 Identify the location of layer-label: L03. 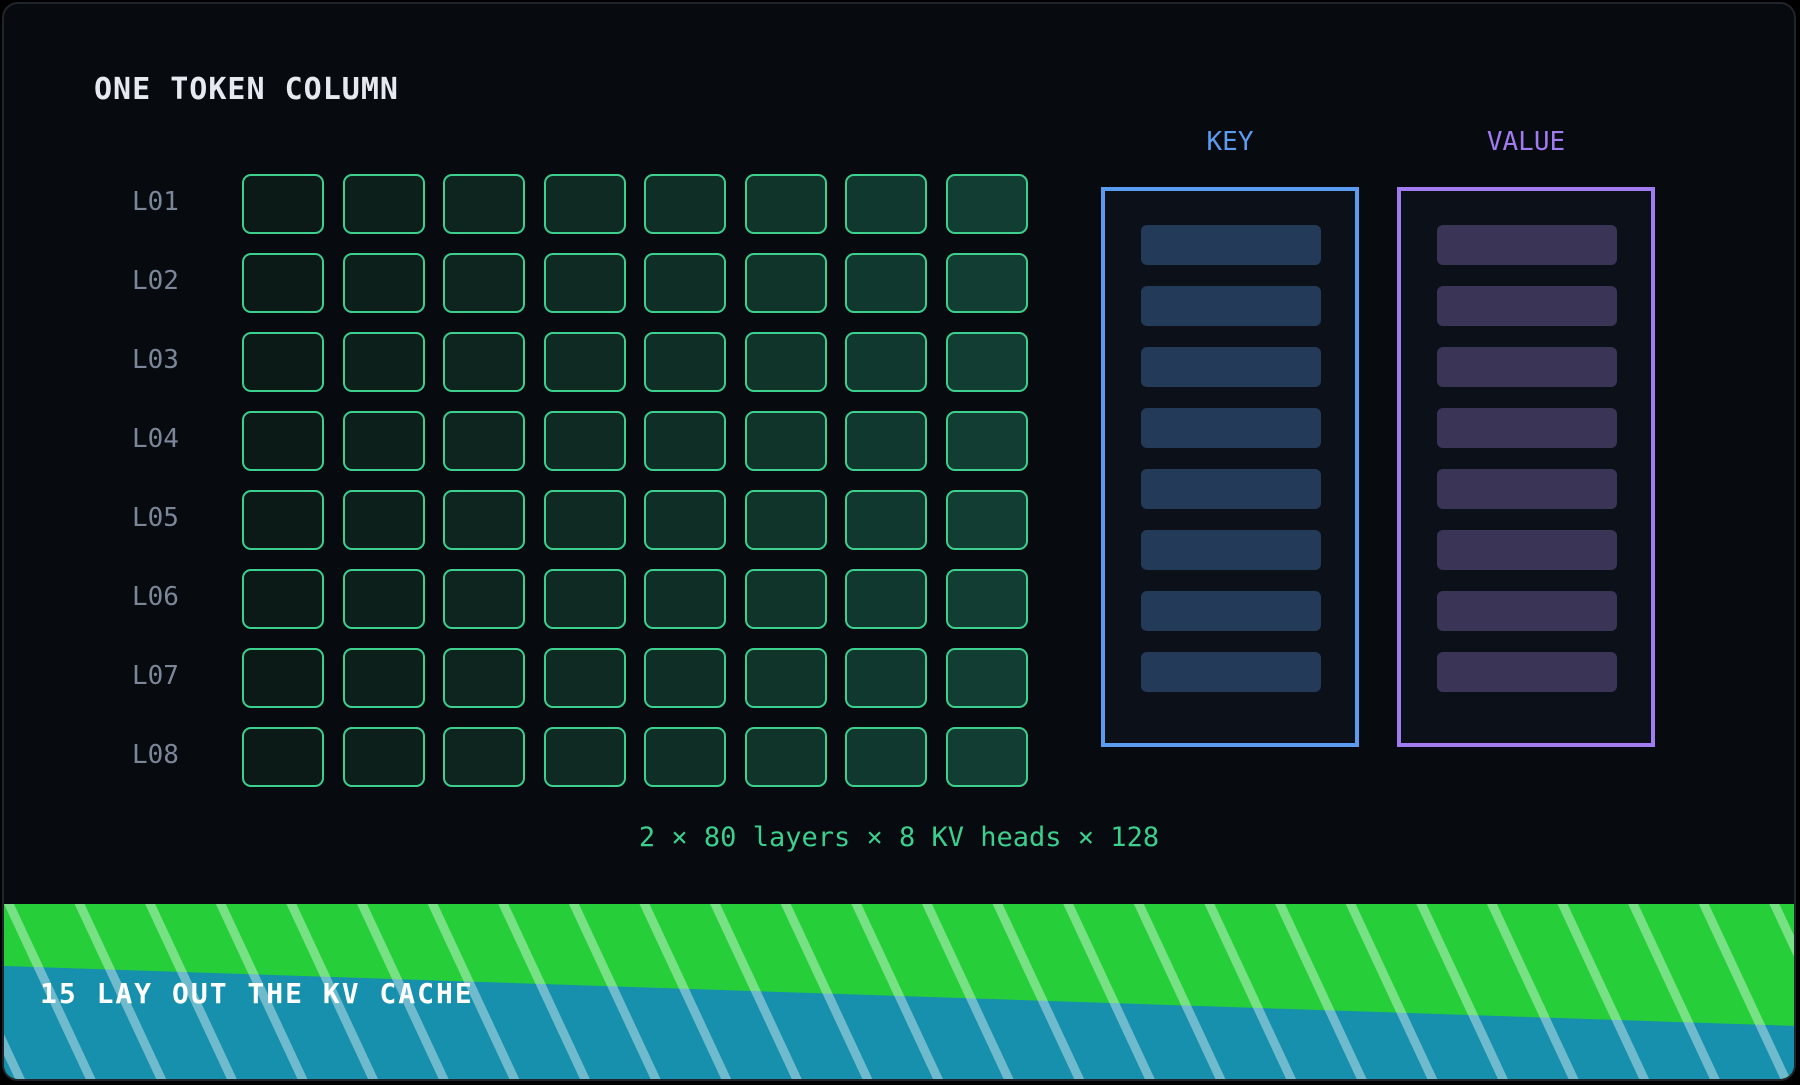
(155, 360).